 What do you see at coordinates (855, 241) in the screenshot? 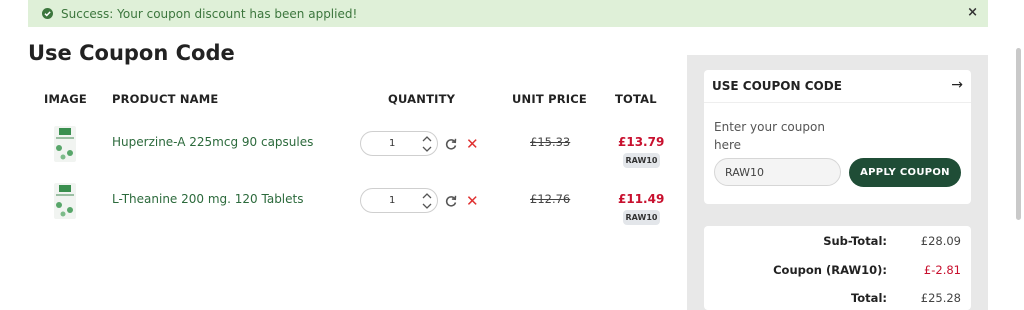
I see `subtotal-label: Sub-Total:` at bounding box center [855, 241].